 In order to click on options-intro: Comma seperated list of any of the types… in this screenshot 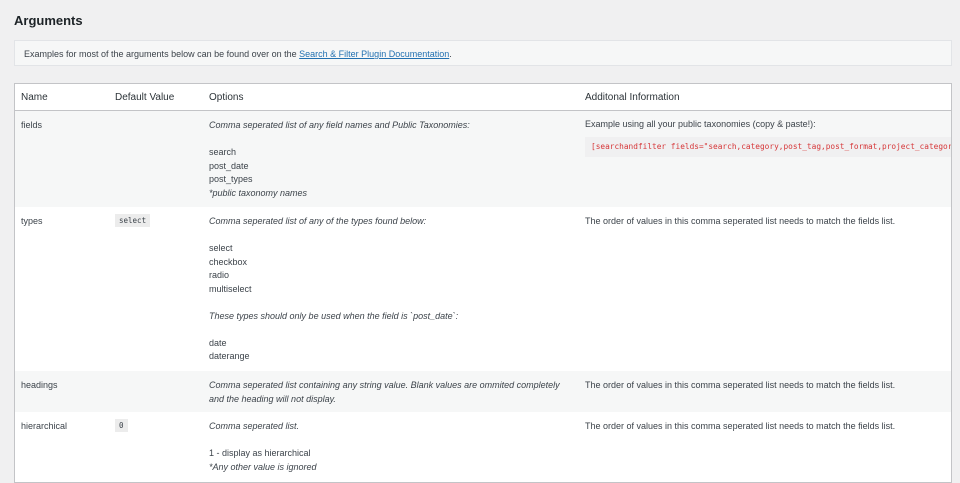, I will do `click(318, 221)`.